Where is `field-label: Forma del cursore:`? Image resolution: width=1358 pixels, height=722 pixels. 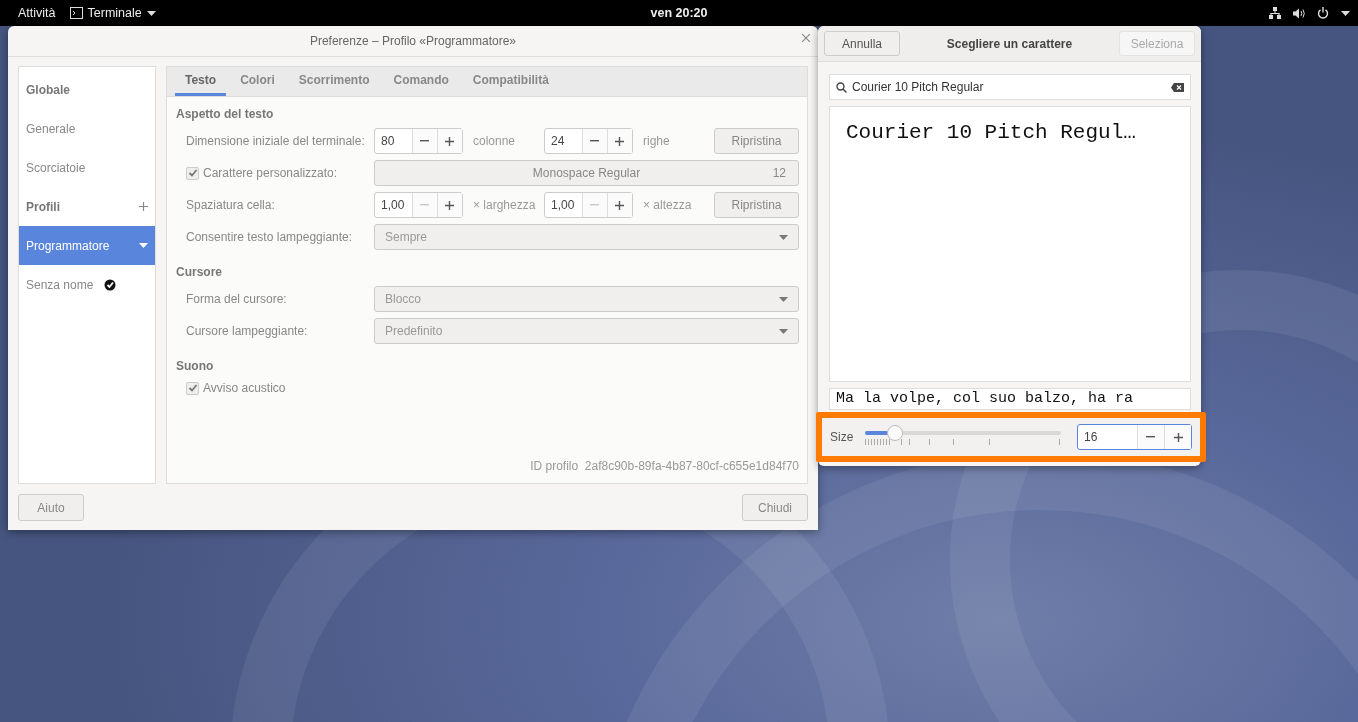 field-label: Forma del cursore: is located at coordinates (236, 299).